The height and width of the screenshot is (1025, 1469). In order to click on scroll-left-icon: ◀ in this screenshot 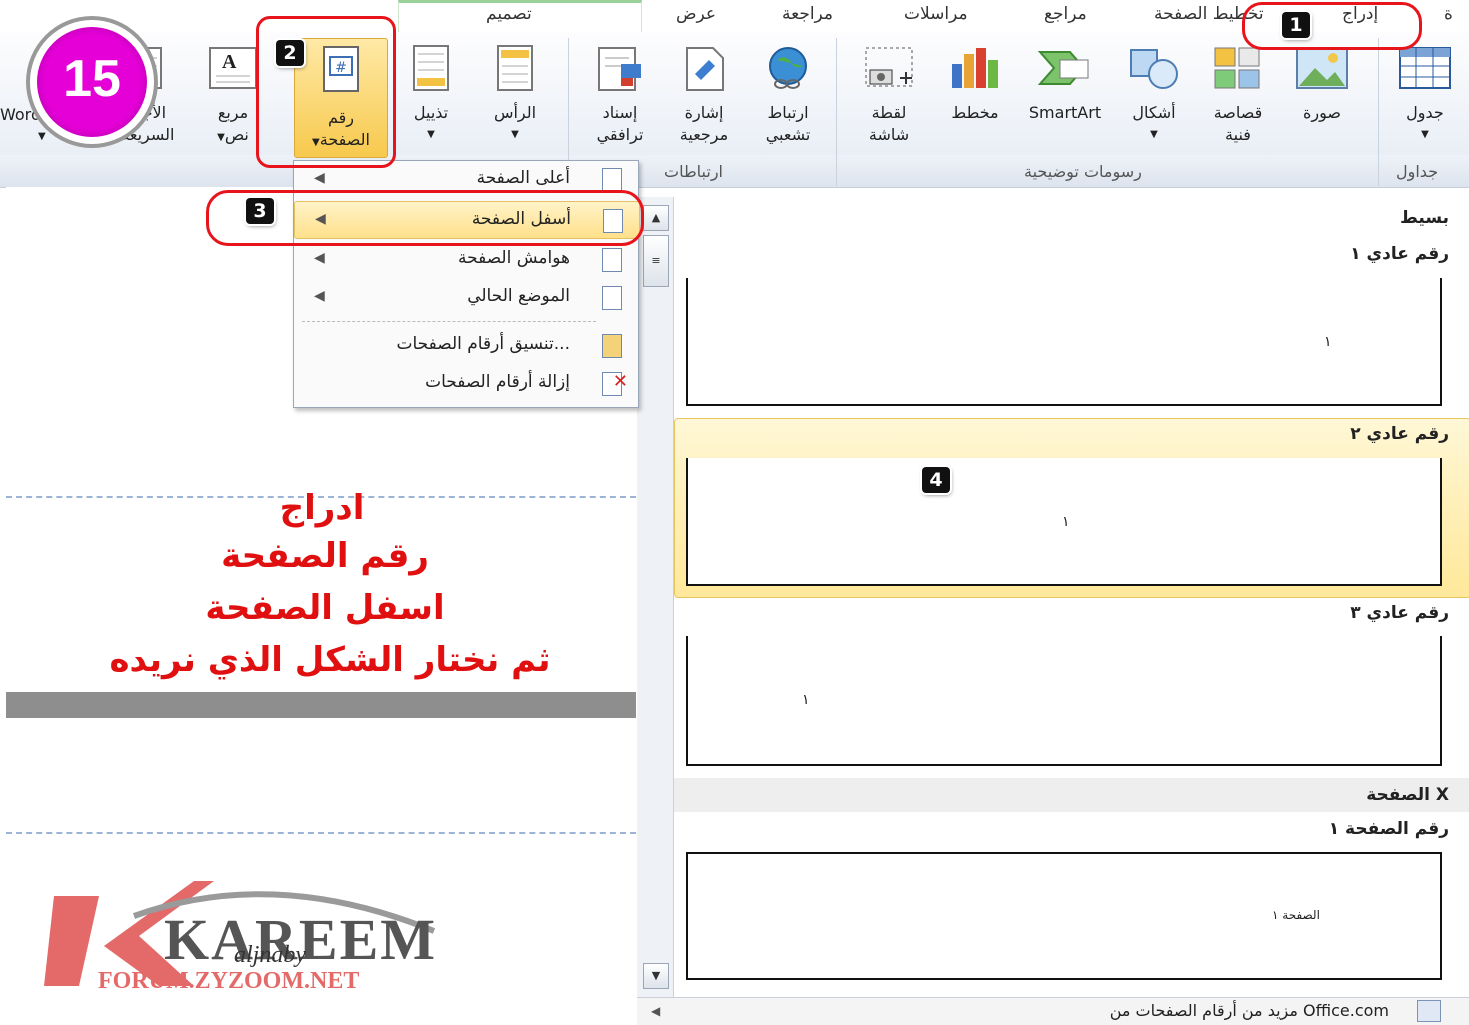, I will do `click(655, 1011)`.